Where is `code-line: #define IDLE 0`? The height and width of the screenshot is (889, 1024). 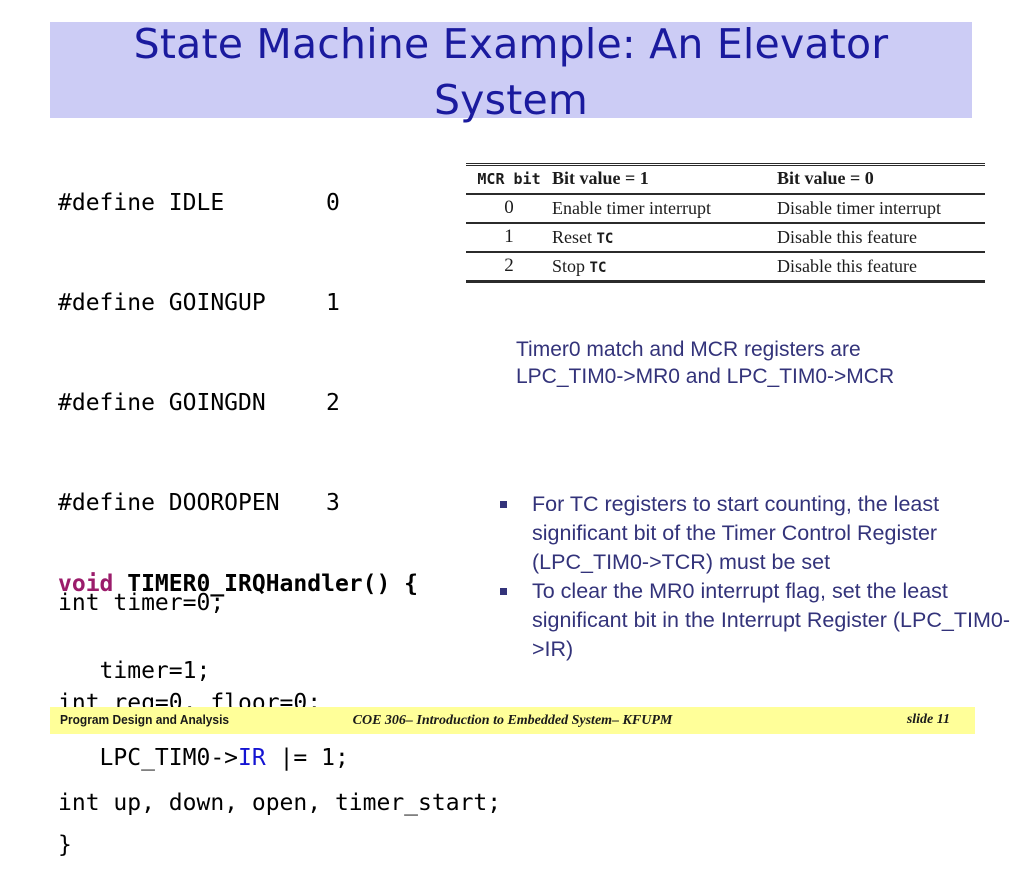 code-line: #define IDLE 0 is located at coordinates (279, 209).